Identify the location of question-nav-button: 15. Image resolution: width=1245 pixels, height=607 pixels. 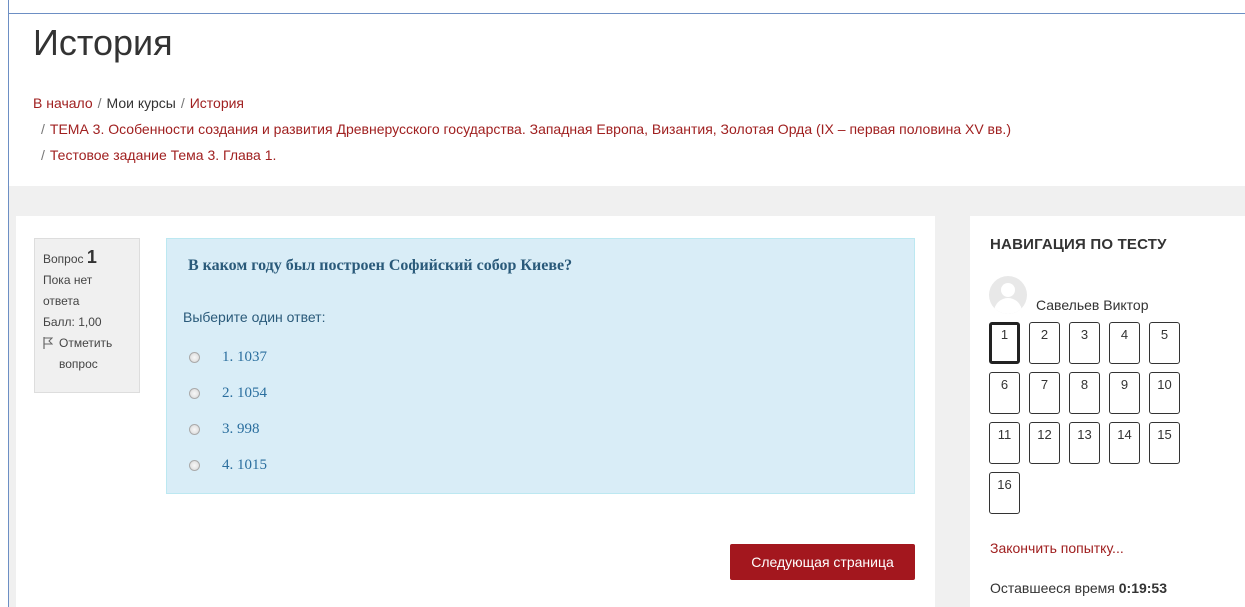
(1164, 443).